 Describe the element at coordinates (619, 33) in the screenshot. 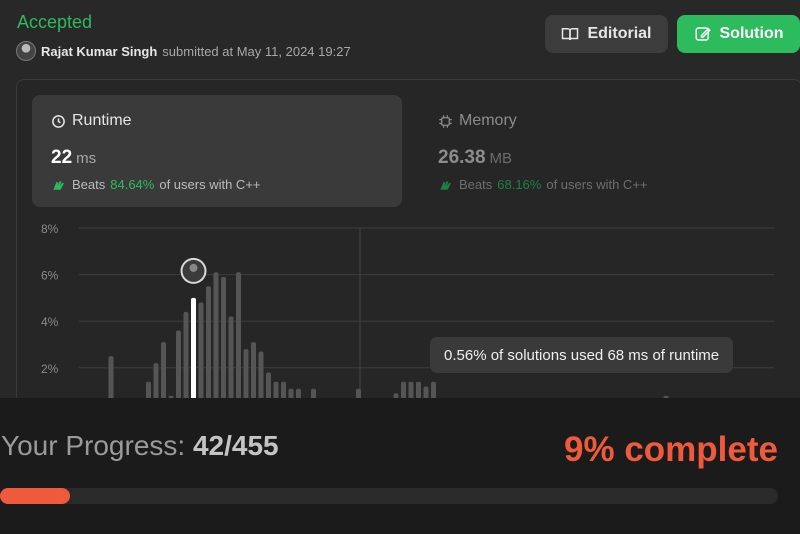

I see `editorial-label: Editorial` at that location.